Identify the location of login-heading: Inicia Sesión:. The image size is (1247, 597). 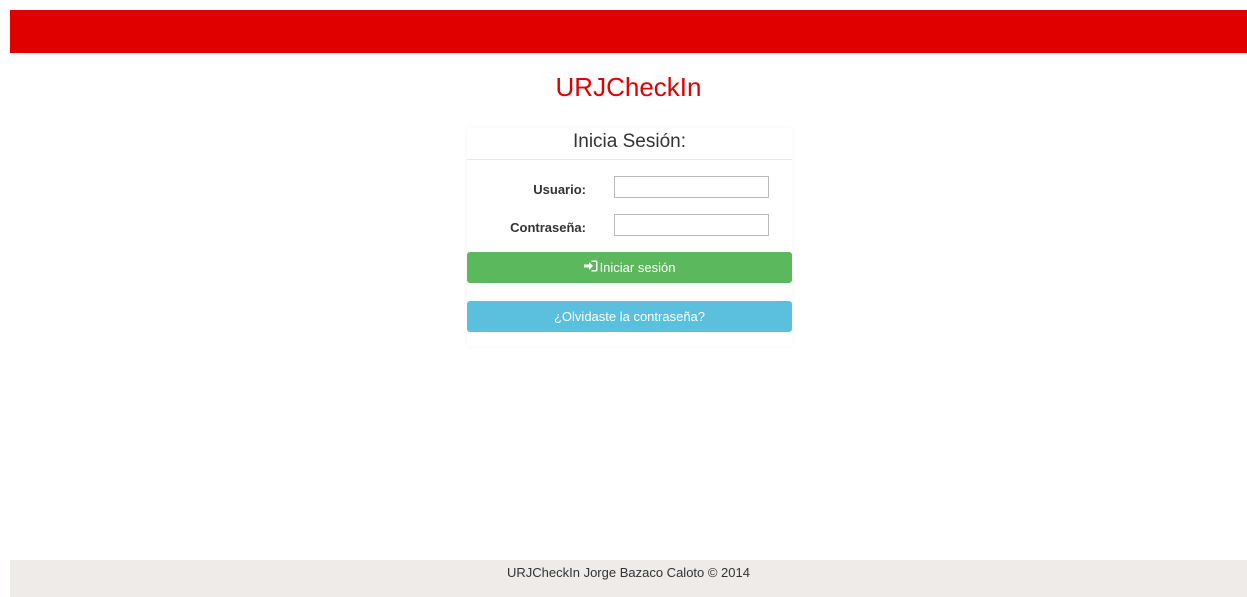
(629, 144).